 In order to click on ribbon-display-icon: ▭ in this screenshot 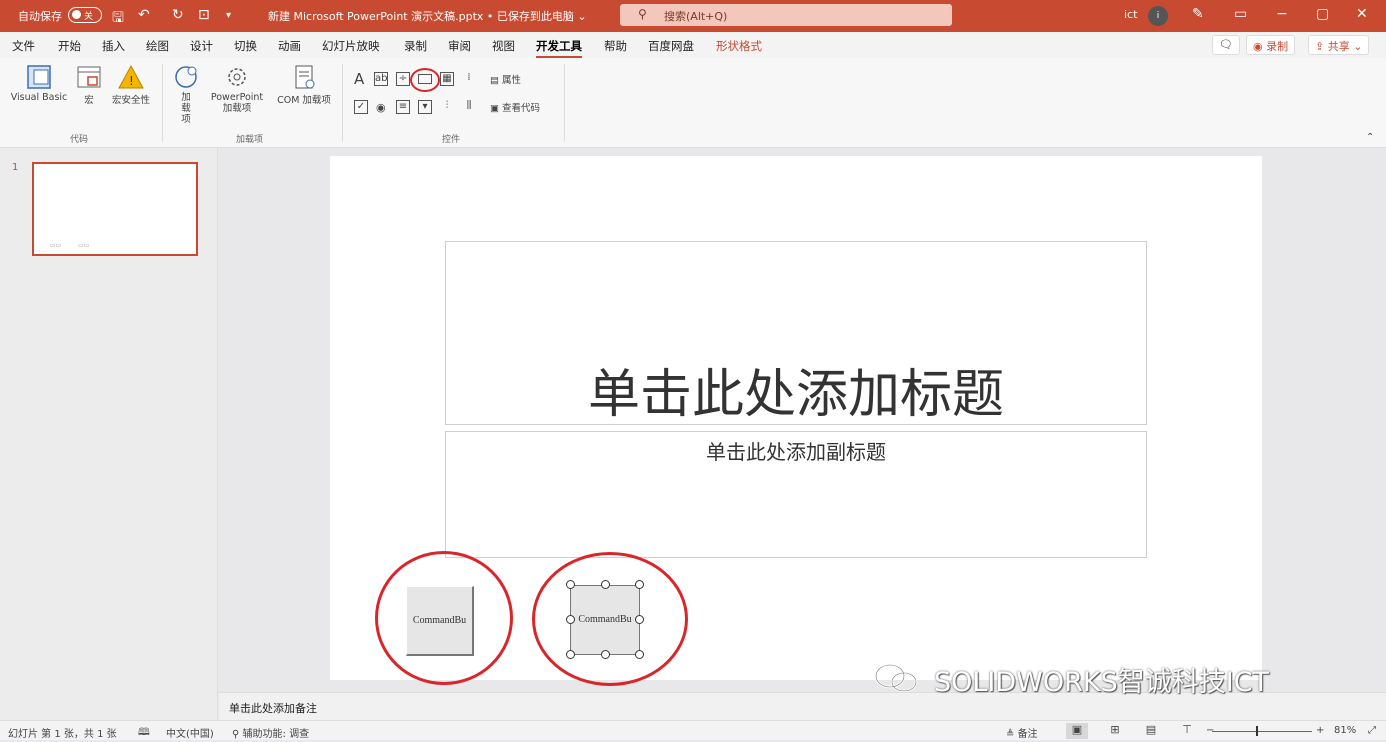, I will do `click(1240, 14)`.